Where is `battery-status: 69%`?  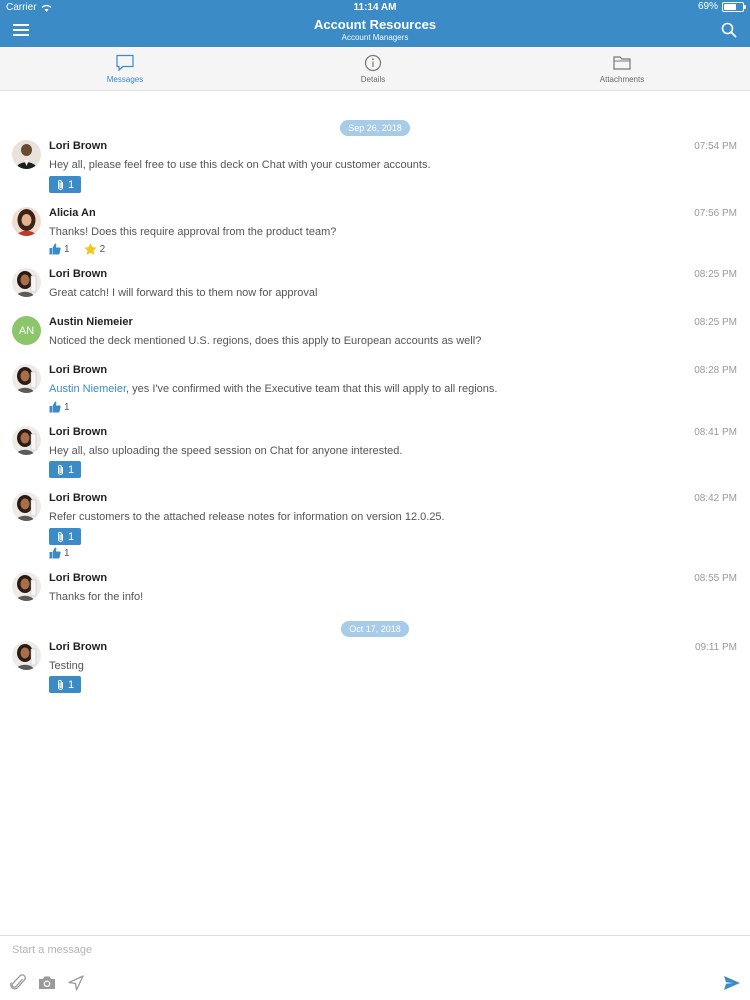
battery-status: 69% is located at coordinates (721, 6).